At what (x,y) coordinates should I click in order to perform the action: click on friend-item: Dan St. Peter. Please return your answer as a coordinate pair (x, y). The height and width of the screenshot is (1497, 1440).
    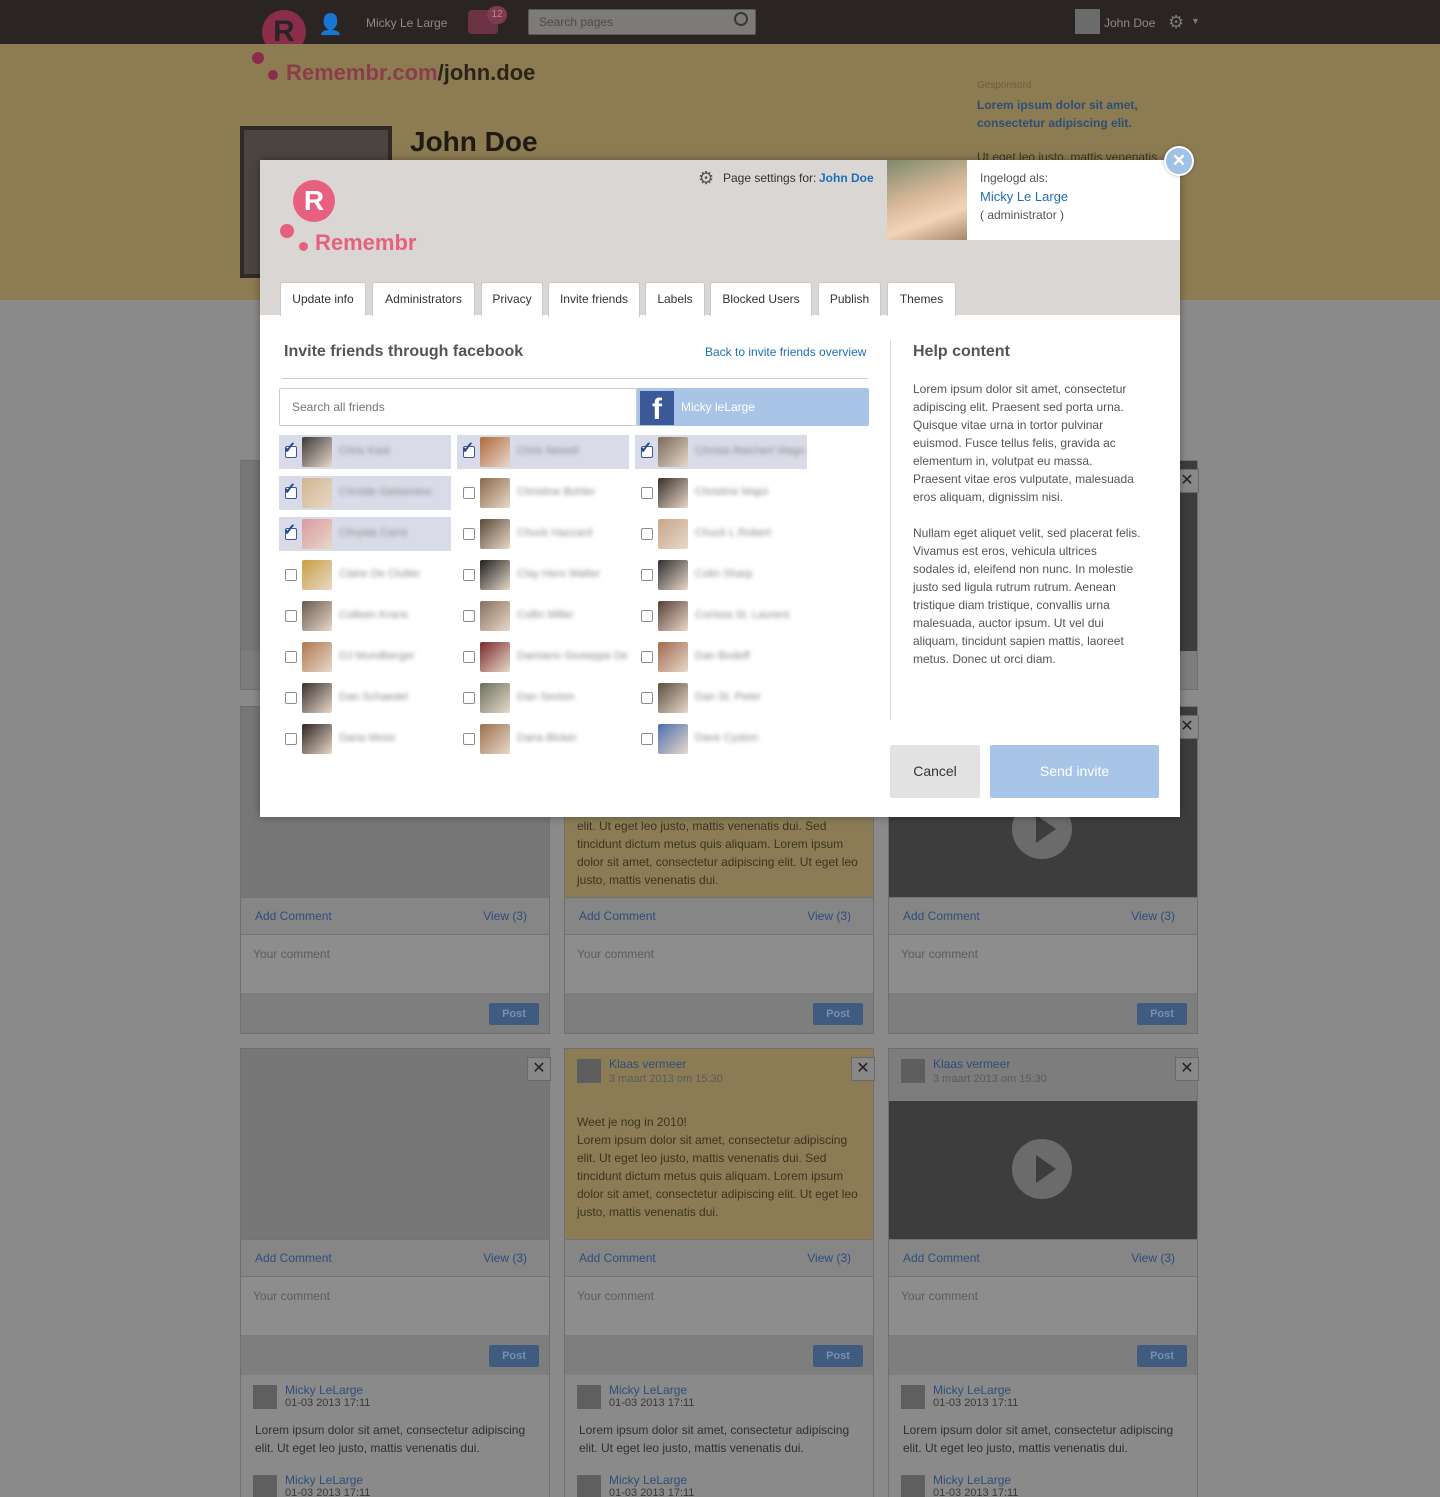
    Looking at the image, I should click on (721, 698).